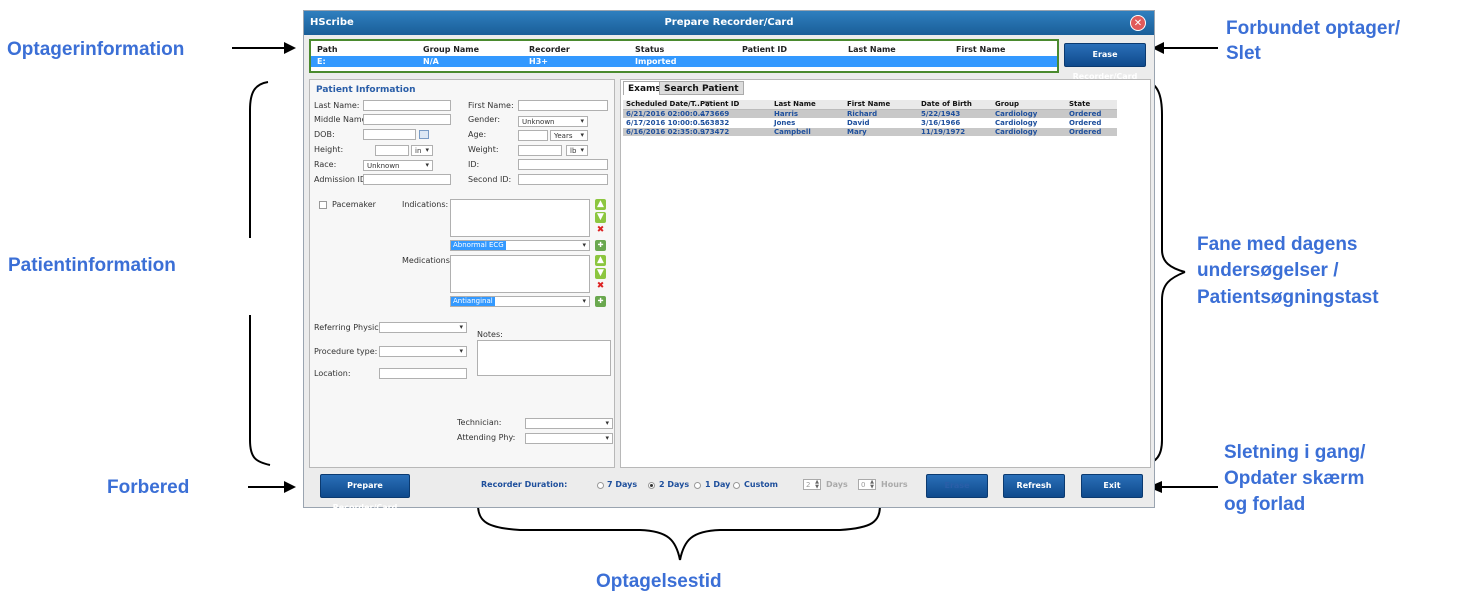 This screenshot has height=598, width=1461. I want to click on cell-patient-id: 563832, so click(715, 123).